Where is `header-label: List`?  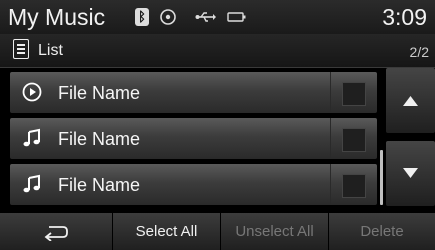 header-label: List is located at coordinates (50, 50).